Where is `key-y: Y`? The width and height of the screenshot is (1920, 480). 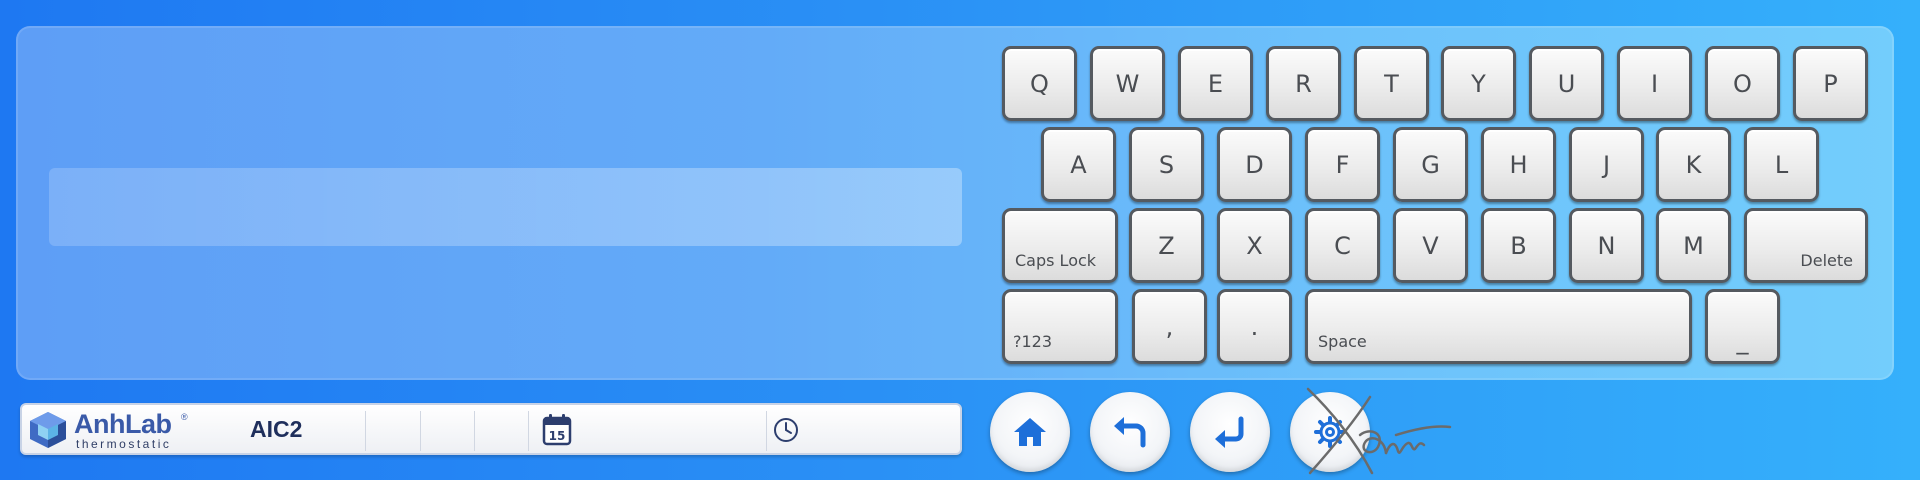 key-y: Y is located at coordinates (1478, 83).